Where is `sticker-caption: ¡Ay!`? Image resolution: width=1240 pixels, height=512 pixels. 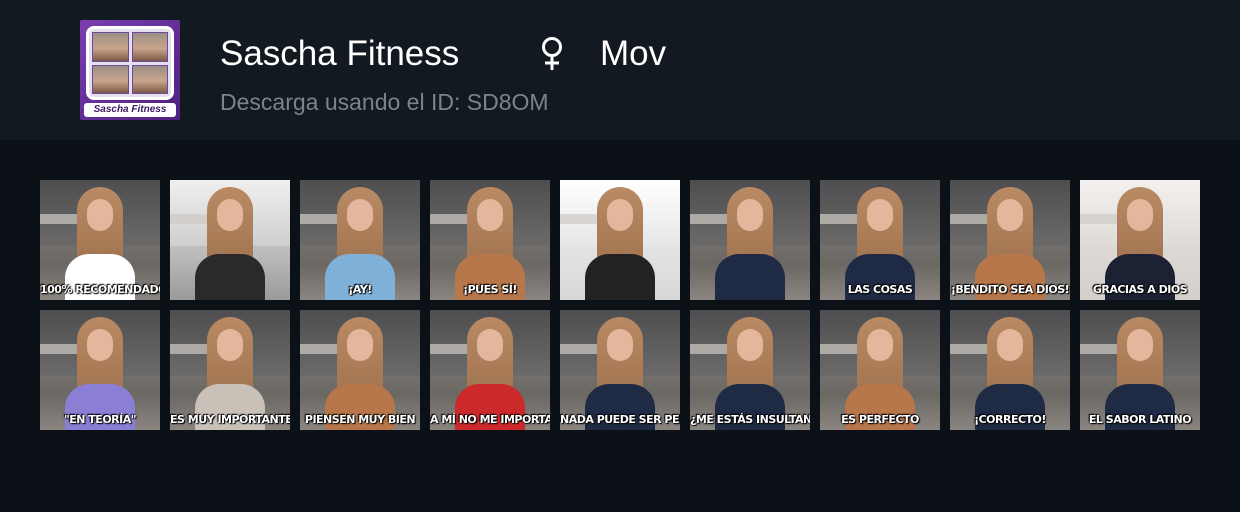
sticker-caption: ¡Ay! is located at coordinates (360, 289).